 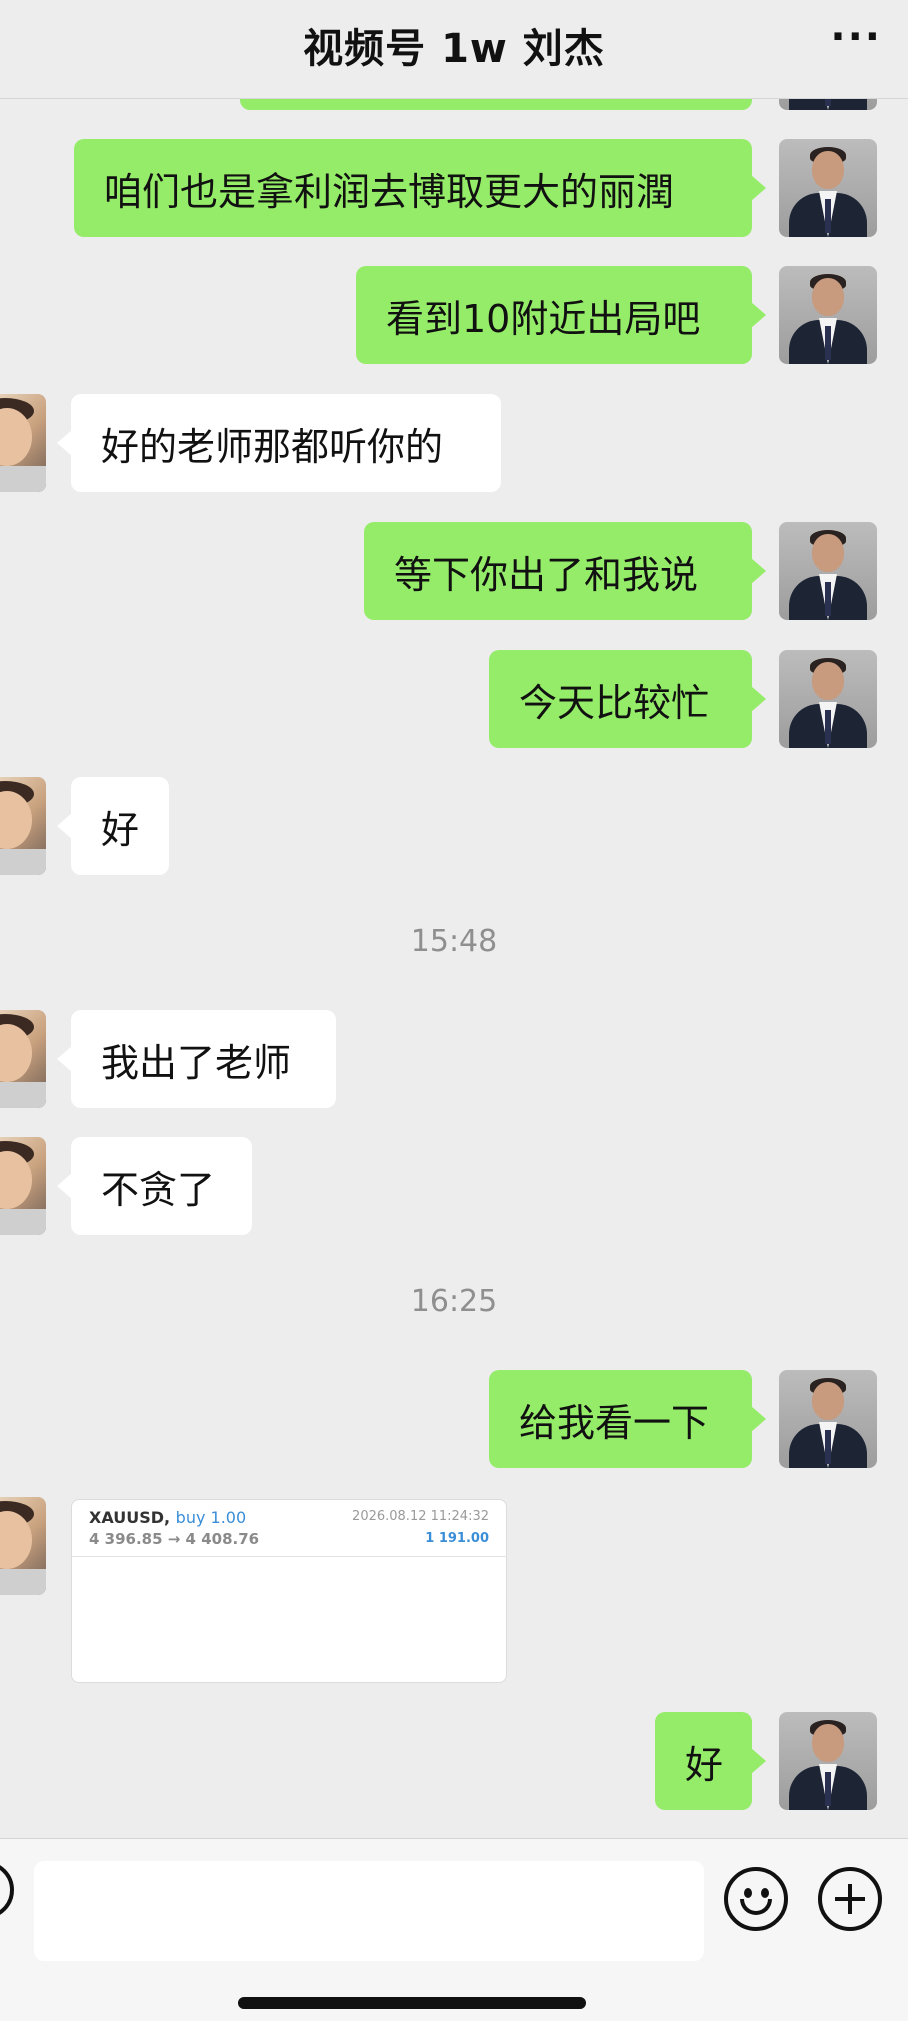 I want to click on message-input, so click(x=369, y=1911).